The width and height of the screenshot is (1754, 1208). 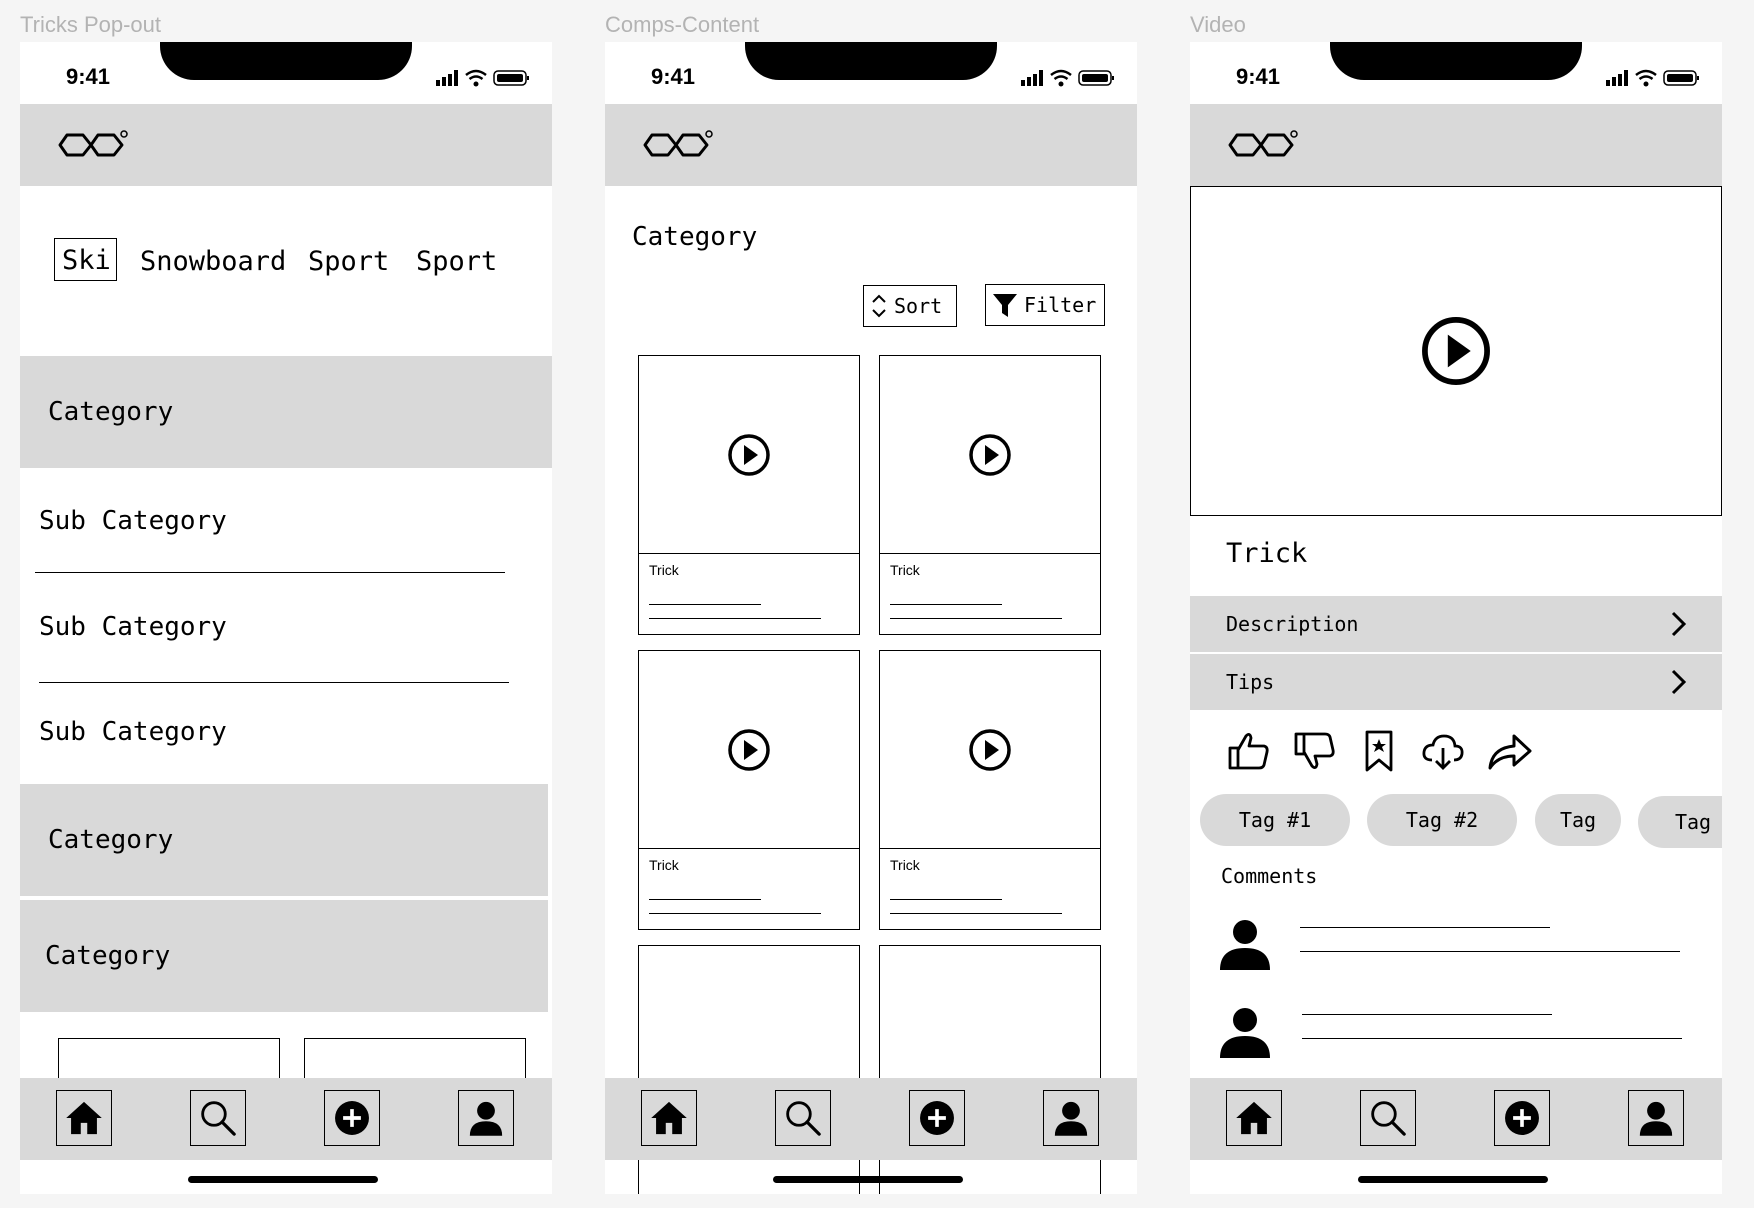 I want to click on sort-label: Sort, so click(x=918, y=306).